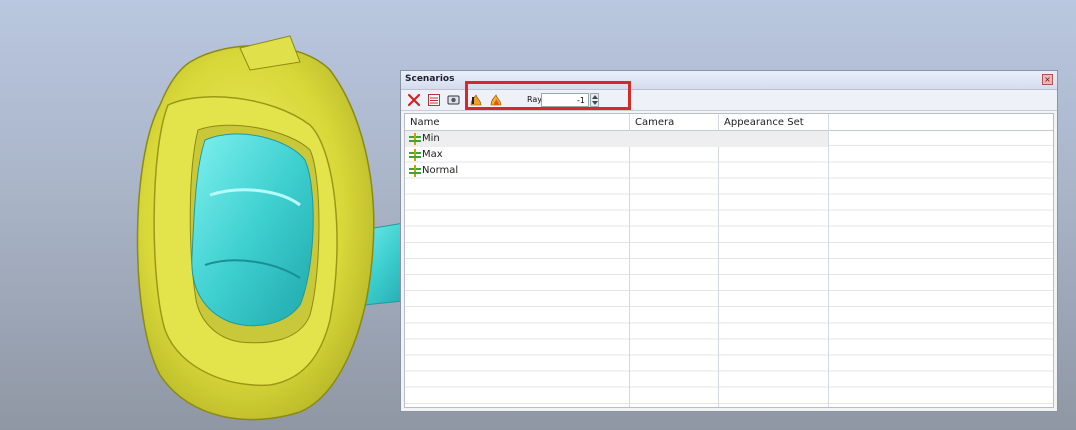 Image resolution: width=1076 pixels, height=430 pixels. I want to click on scenario-list-icon, so click(434, 100).